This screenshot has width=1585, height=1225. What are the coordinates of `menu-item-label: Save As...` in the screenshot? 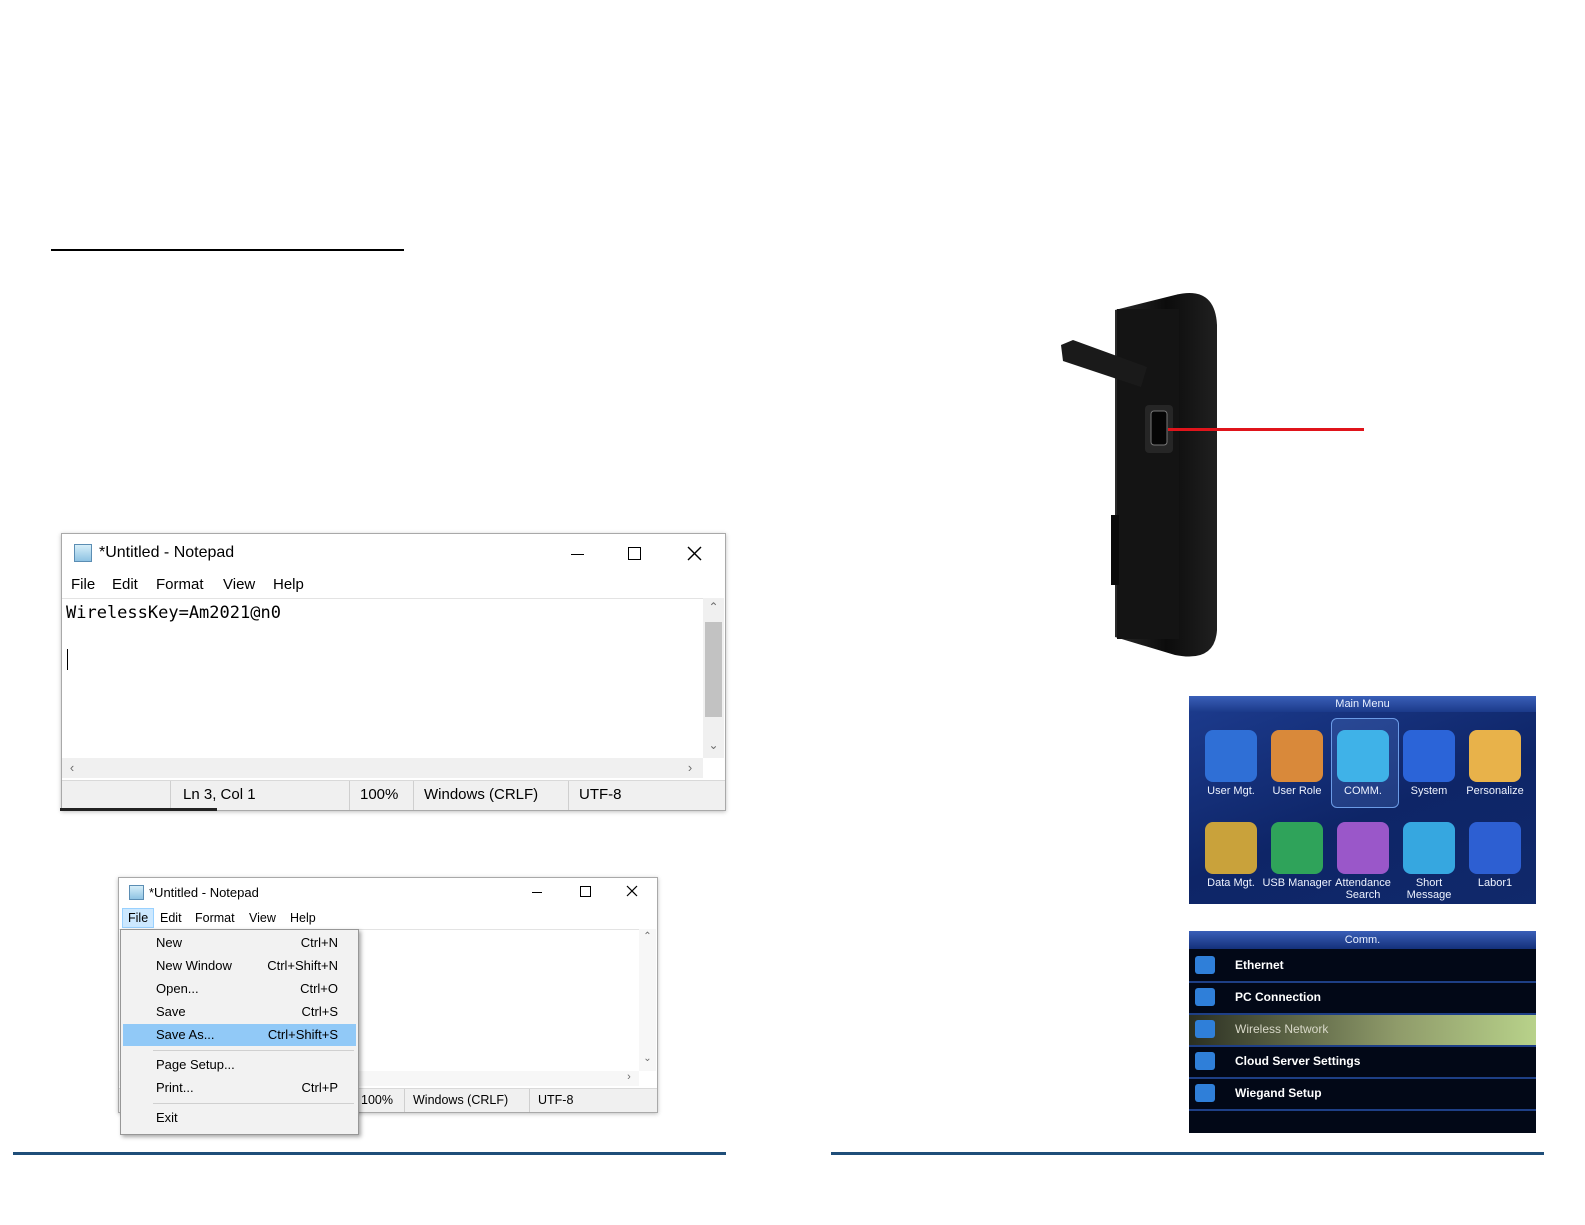 It's located at (185, 1034).